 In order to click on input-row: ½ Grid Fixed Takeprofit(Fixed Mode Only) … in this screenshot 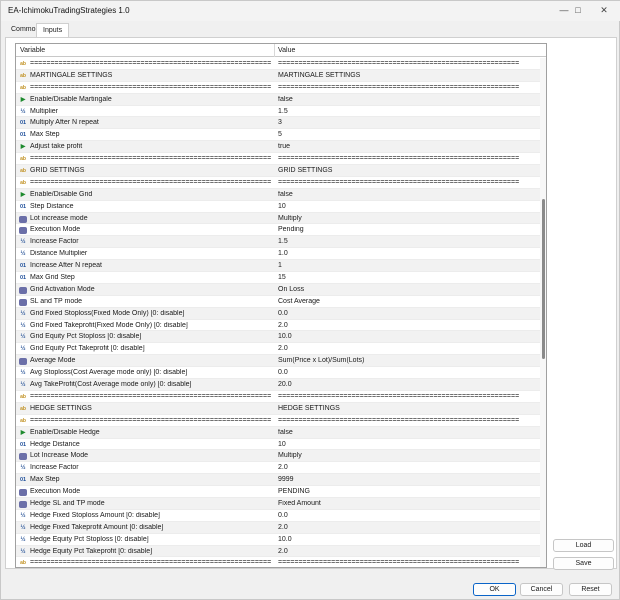, I will do `click(278, 326)`.